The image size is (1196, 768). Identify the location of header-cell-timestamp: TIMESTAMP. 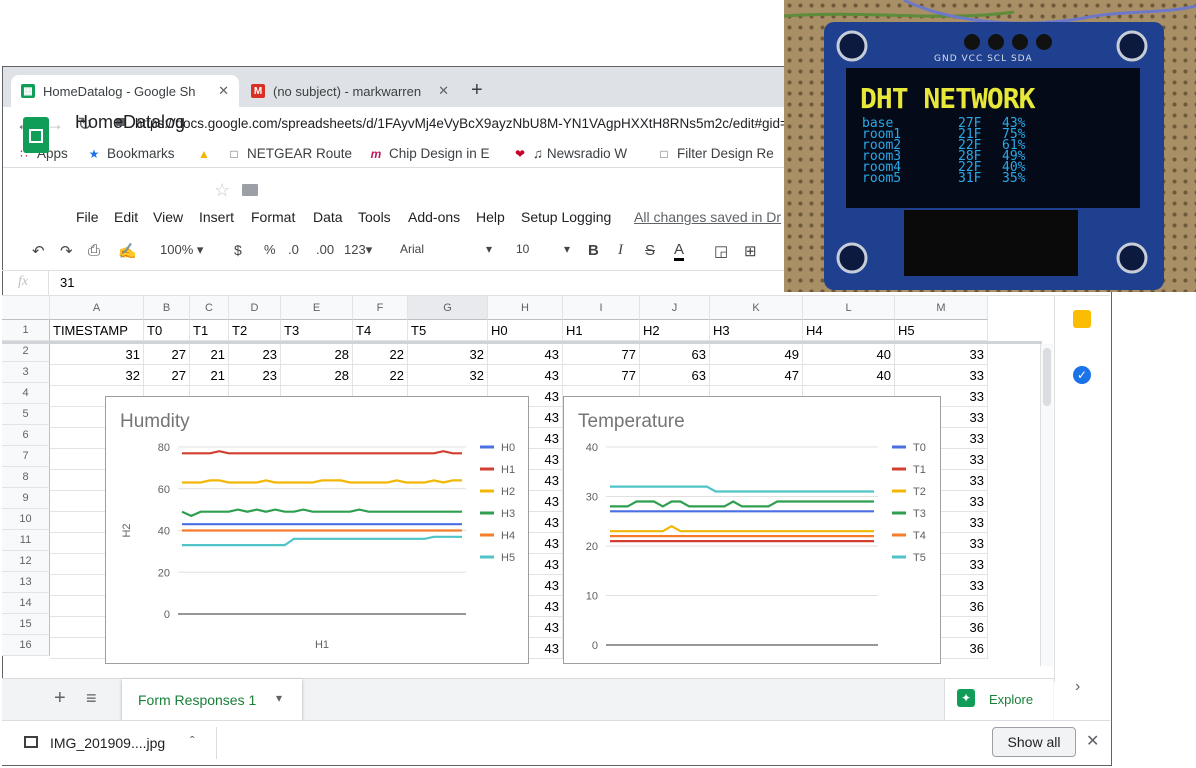
(97, 330).